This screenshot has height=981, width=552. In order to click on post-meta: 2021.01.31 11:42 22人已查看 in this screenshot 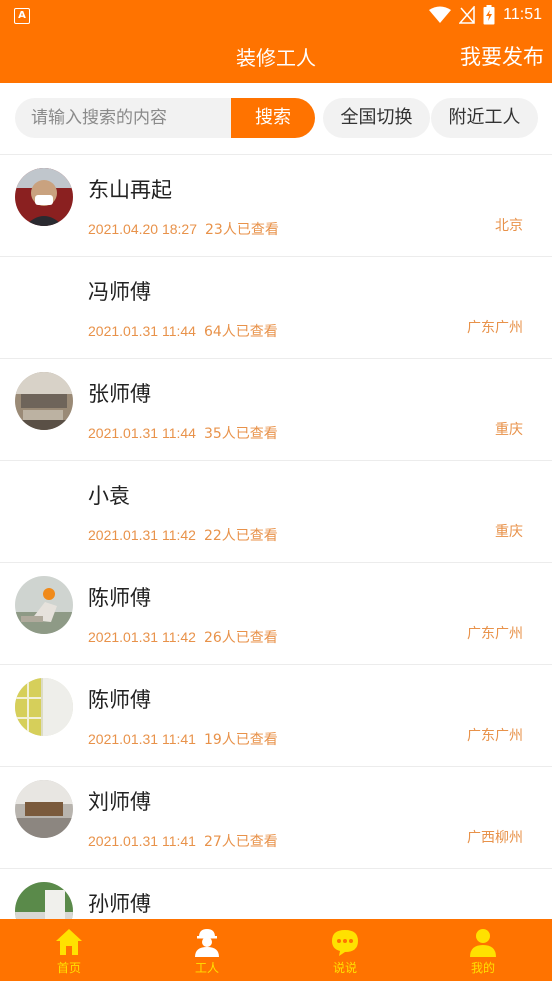, I will do `click(183, 535)`.